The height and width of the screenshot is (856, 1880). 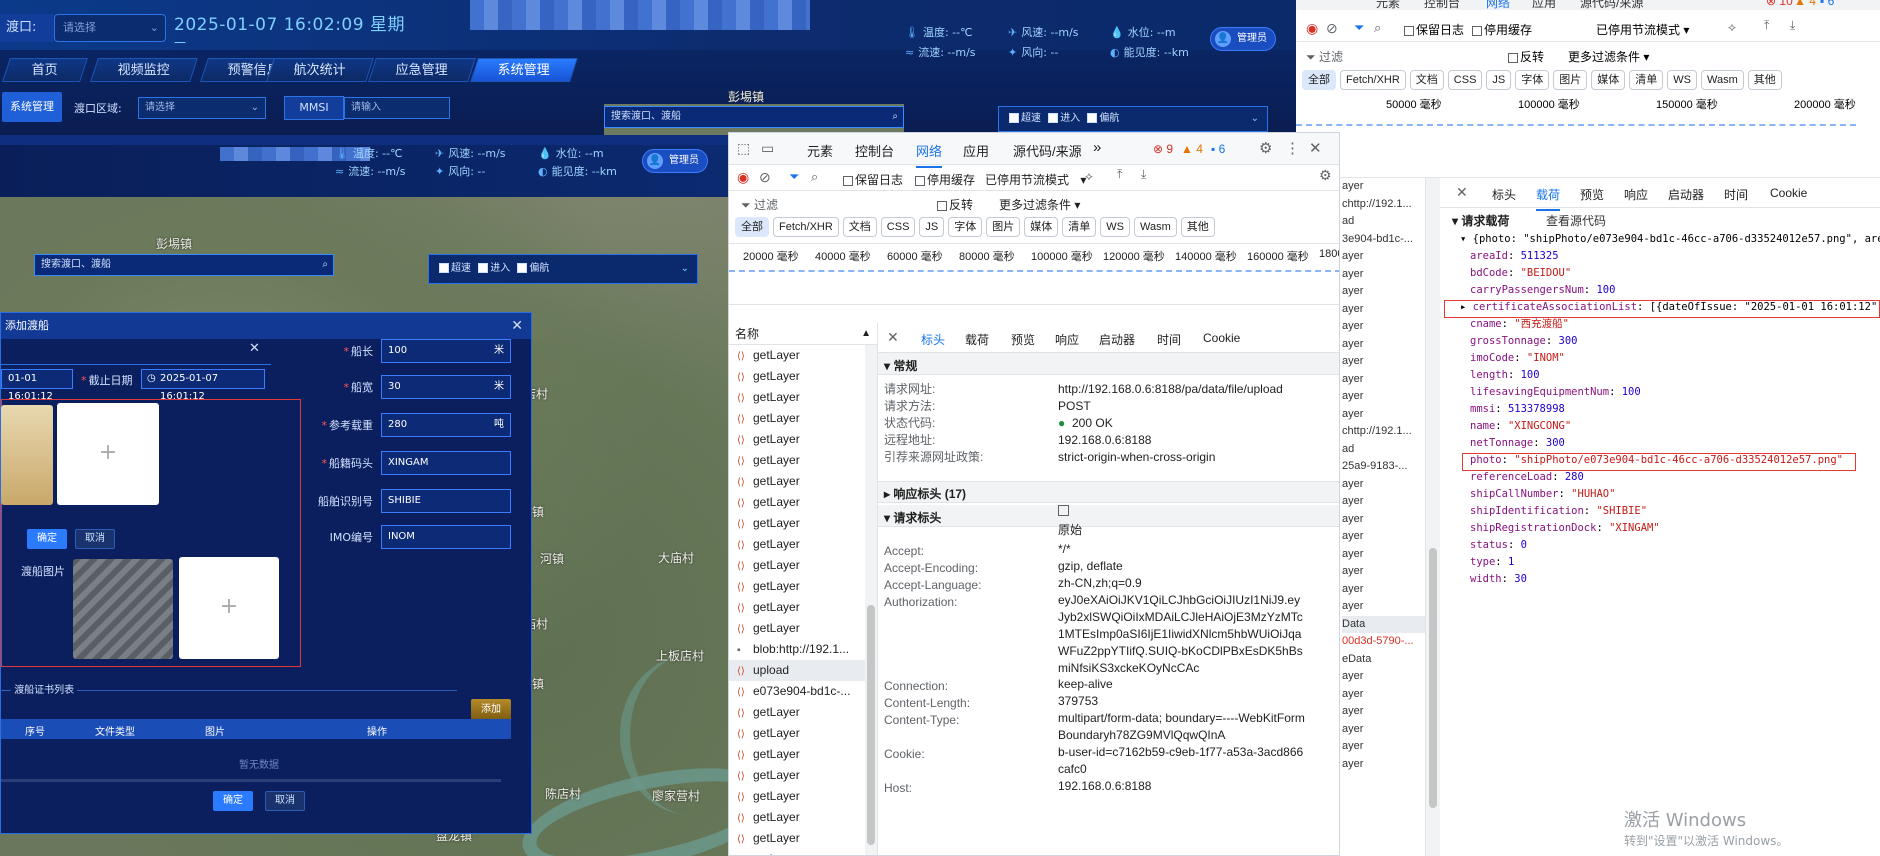 I want to click on clear-icon: ⊘, so click(x=1332, y=28).